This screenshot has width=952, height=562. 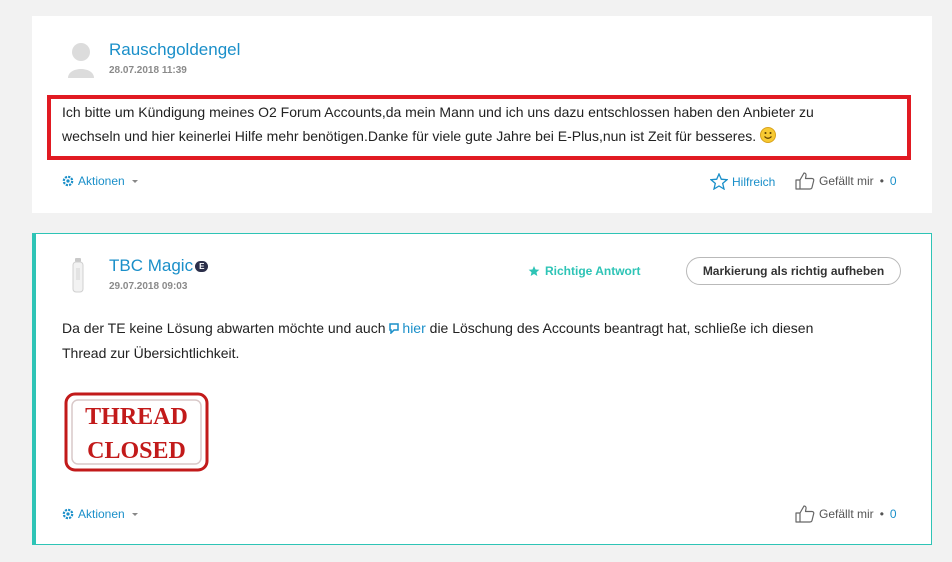 What do you see at coordinates (136, 417) in the screenshot?
I see `stamp-line-1: THREAD` at bounding box center [136, 417].